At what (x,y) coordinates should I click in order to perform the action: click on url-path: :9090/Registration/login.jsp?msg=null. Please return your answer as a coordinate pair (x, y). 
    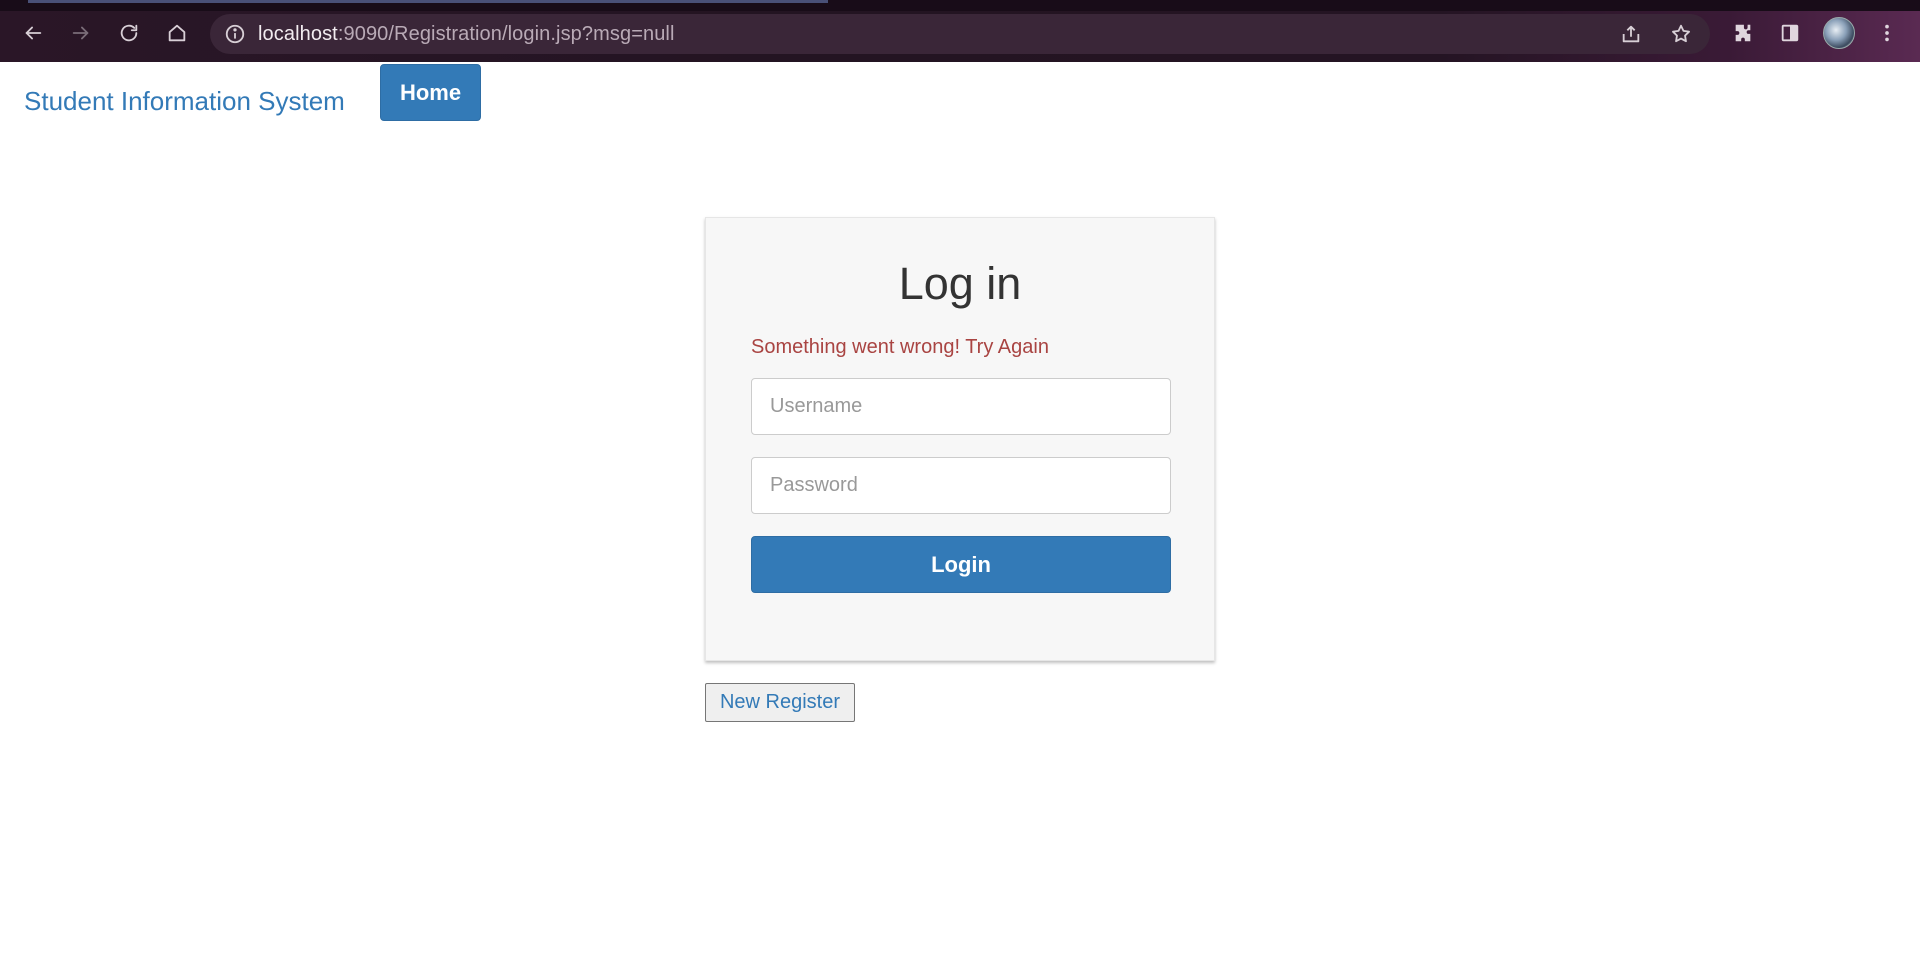
    Looking at the image, I should click on (506, 33).